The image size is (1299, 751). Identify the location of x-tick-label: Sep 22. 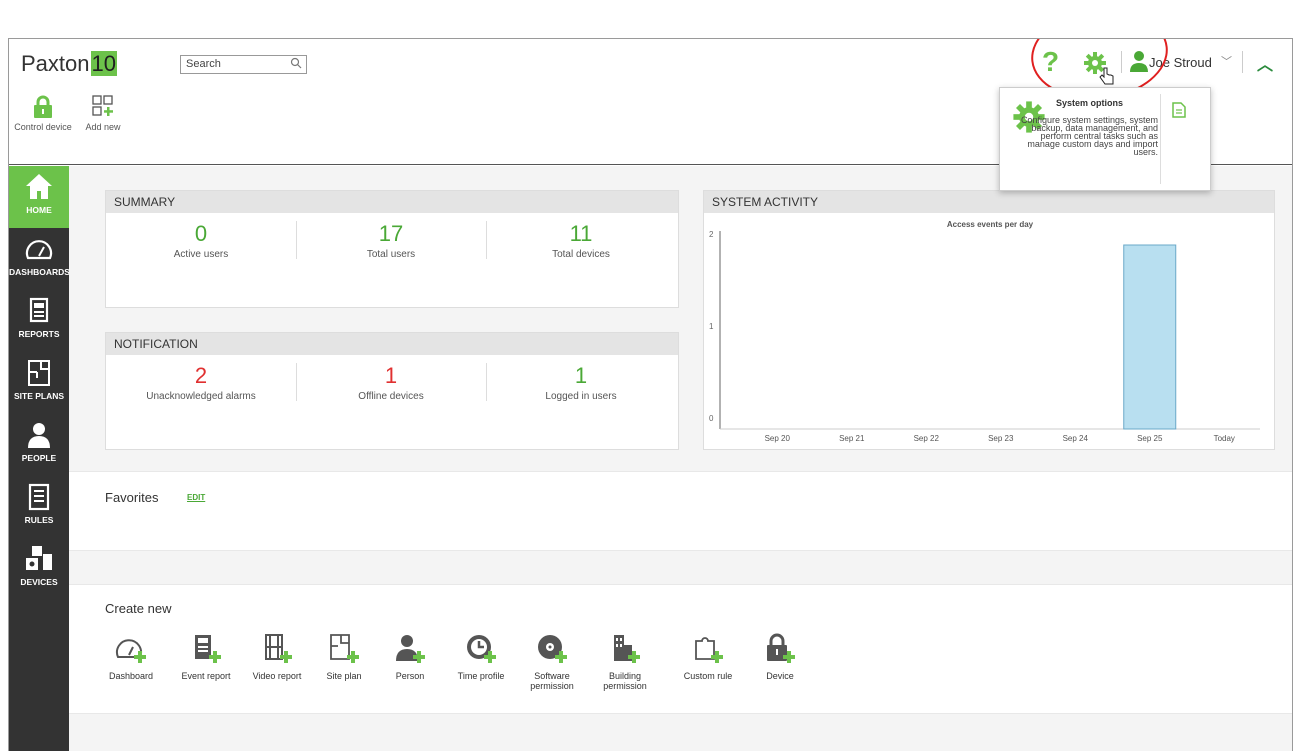
(927, 438).